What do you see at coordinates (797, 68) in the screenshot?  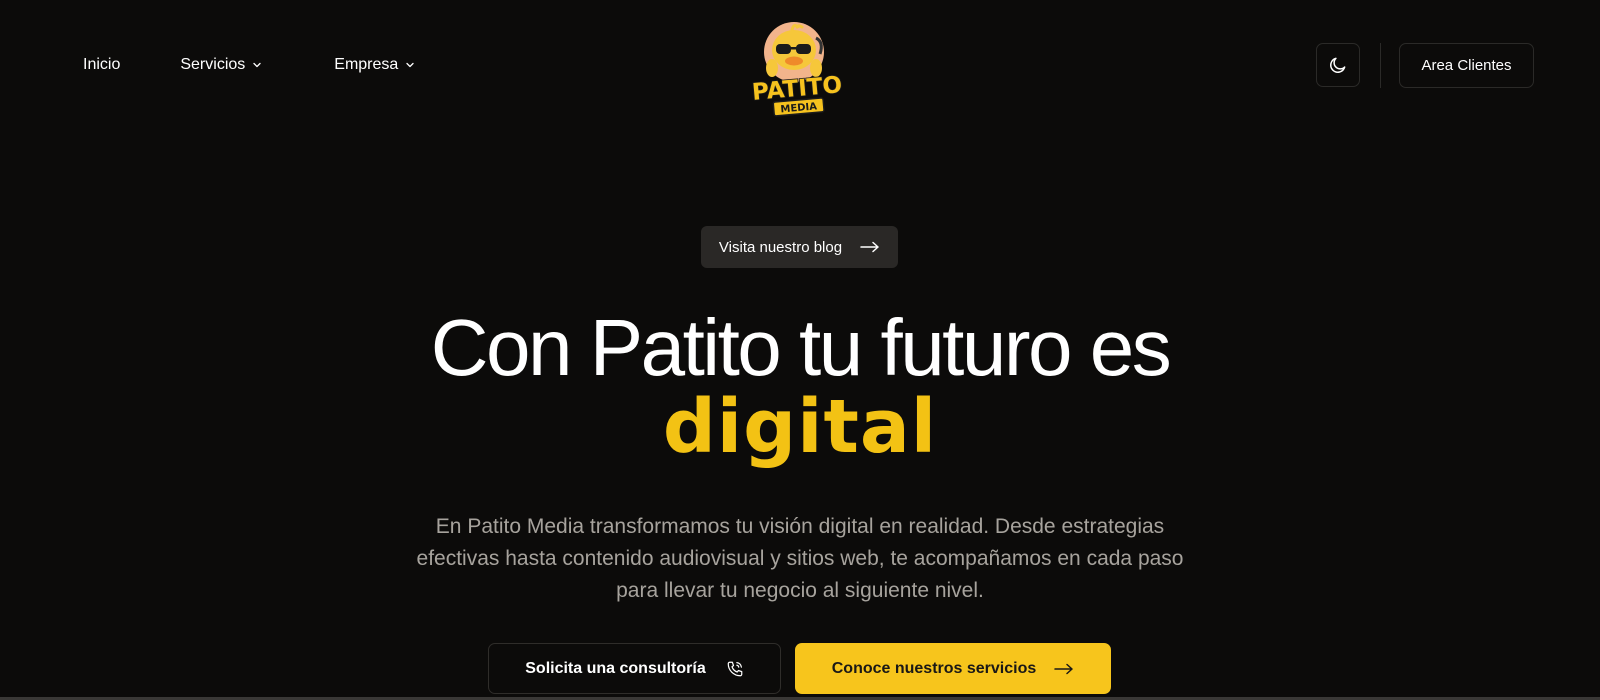 I see `patito-media-logo: PATITO MEDIA` at bounding box center [797, 68].